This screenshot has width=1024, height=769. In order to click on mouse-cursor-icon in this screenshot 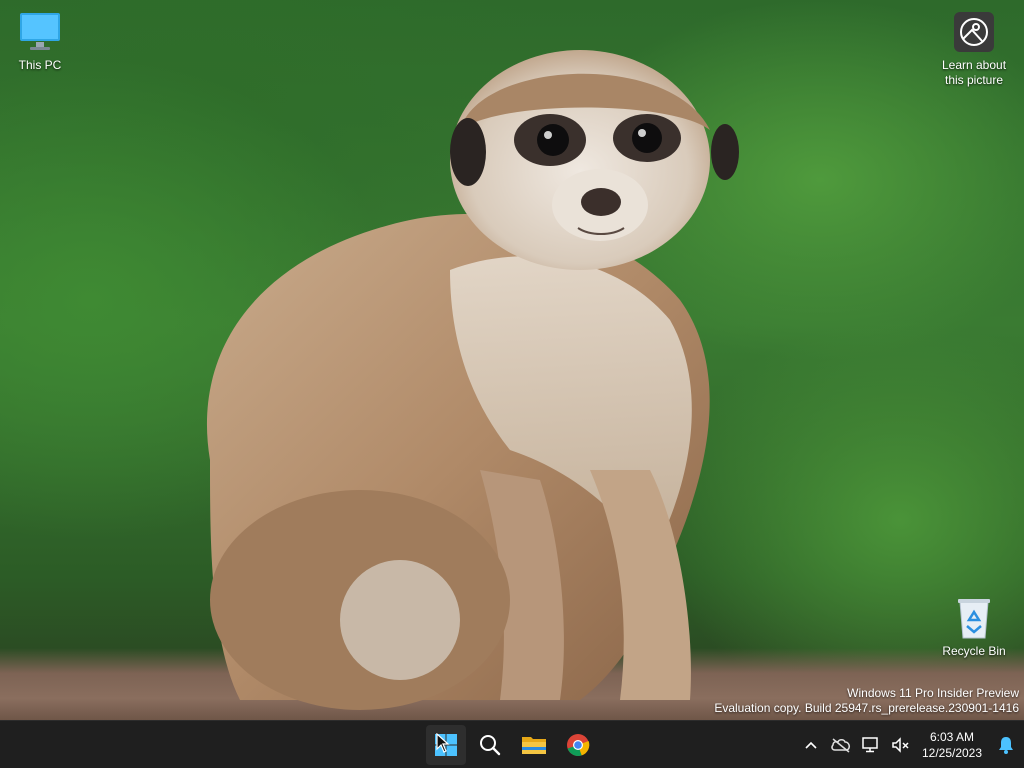, I will do `click(443, 743)`.